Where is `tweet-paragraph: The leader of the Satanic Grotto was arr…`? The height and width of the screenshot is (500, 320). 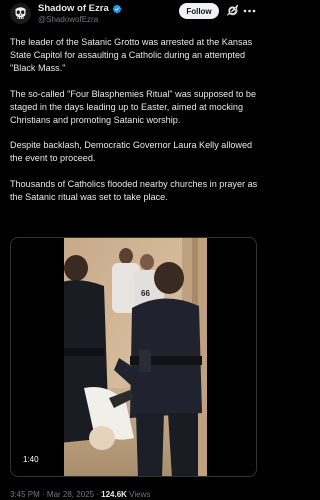 tweet-paragraph: The leader of the Satanic Grotto was arr… is located at coordinates (131, 55).